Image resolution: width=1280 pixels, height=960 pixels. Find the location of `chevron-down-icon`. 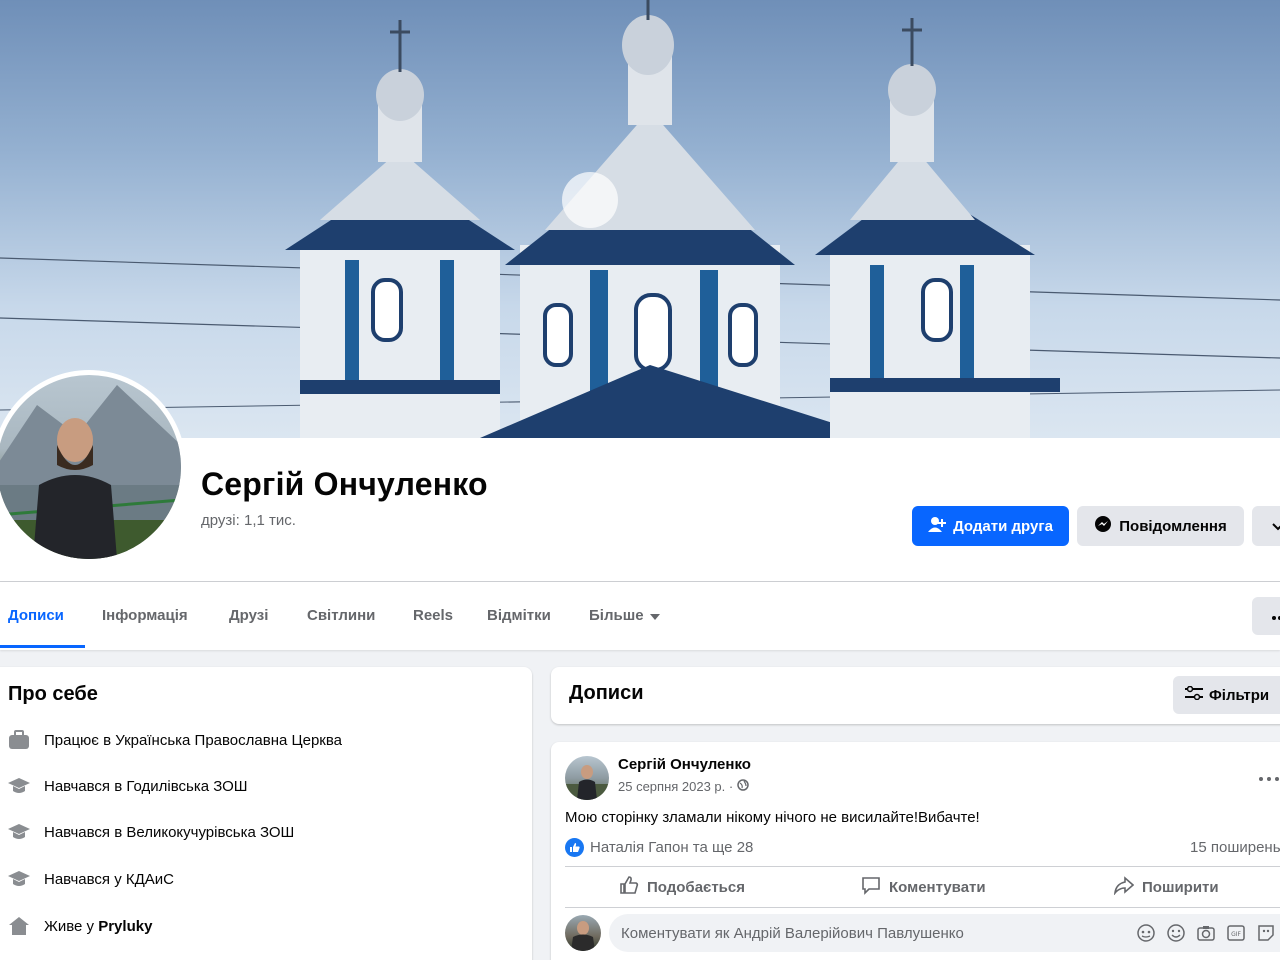

chevron-down-icon is located at coordinates (1276, 526).